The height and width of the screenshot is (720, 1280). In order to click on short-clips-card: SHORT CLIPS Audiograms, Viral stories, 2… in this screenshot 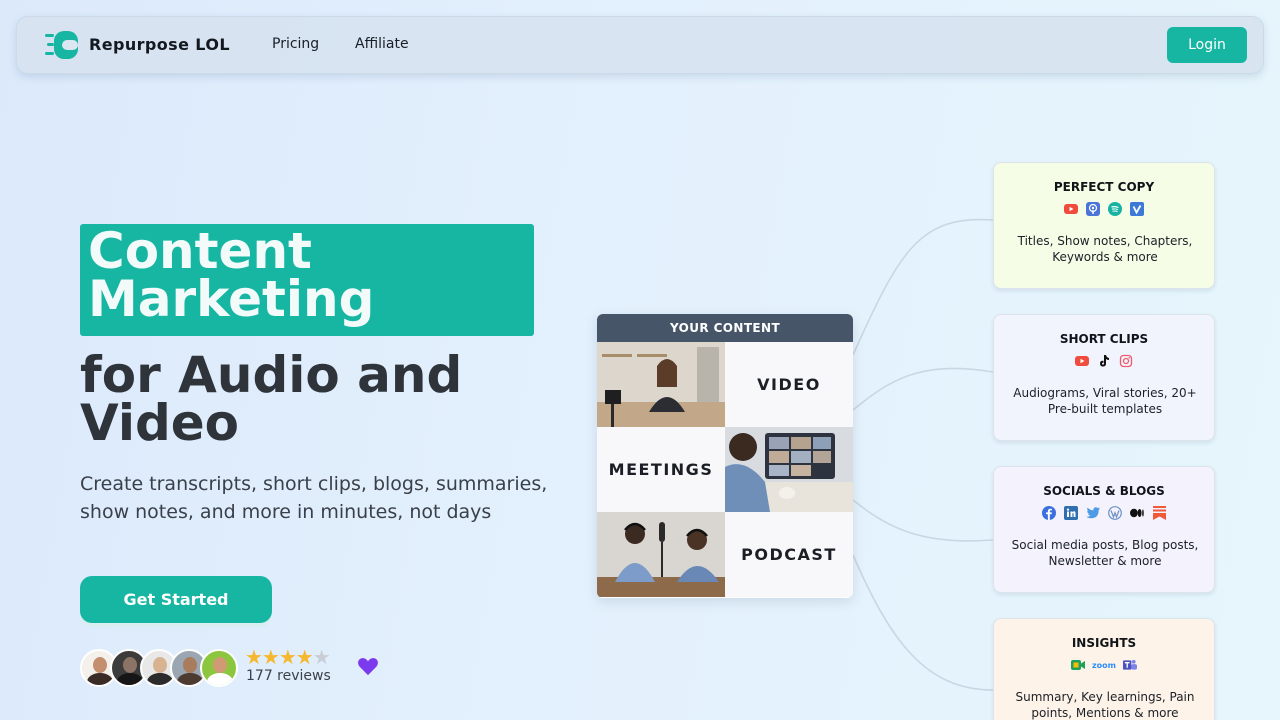, I will do `click(1104, 377)`.